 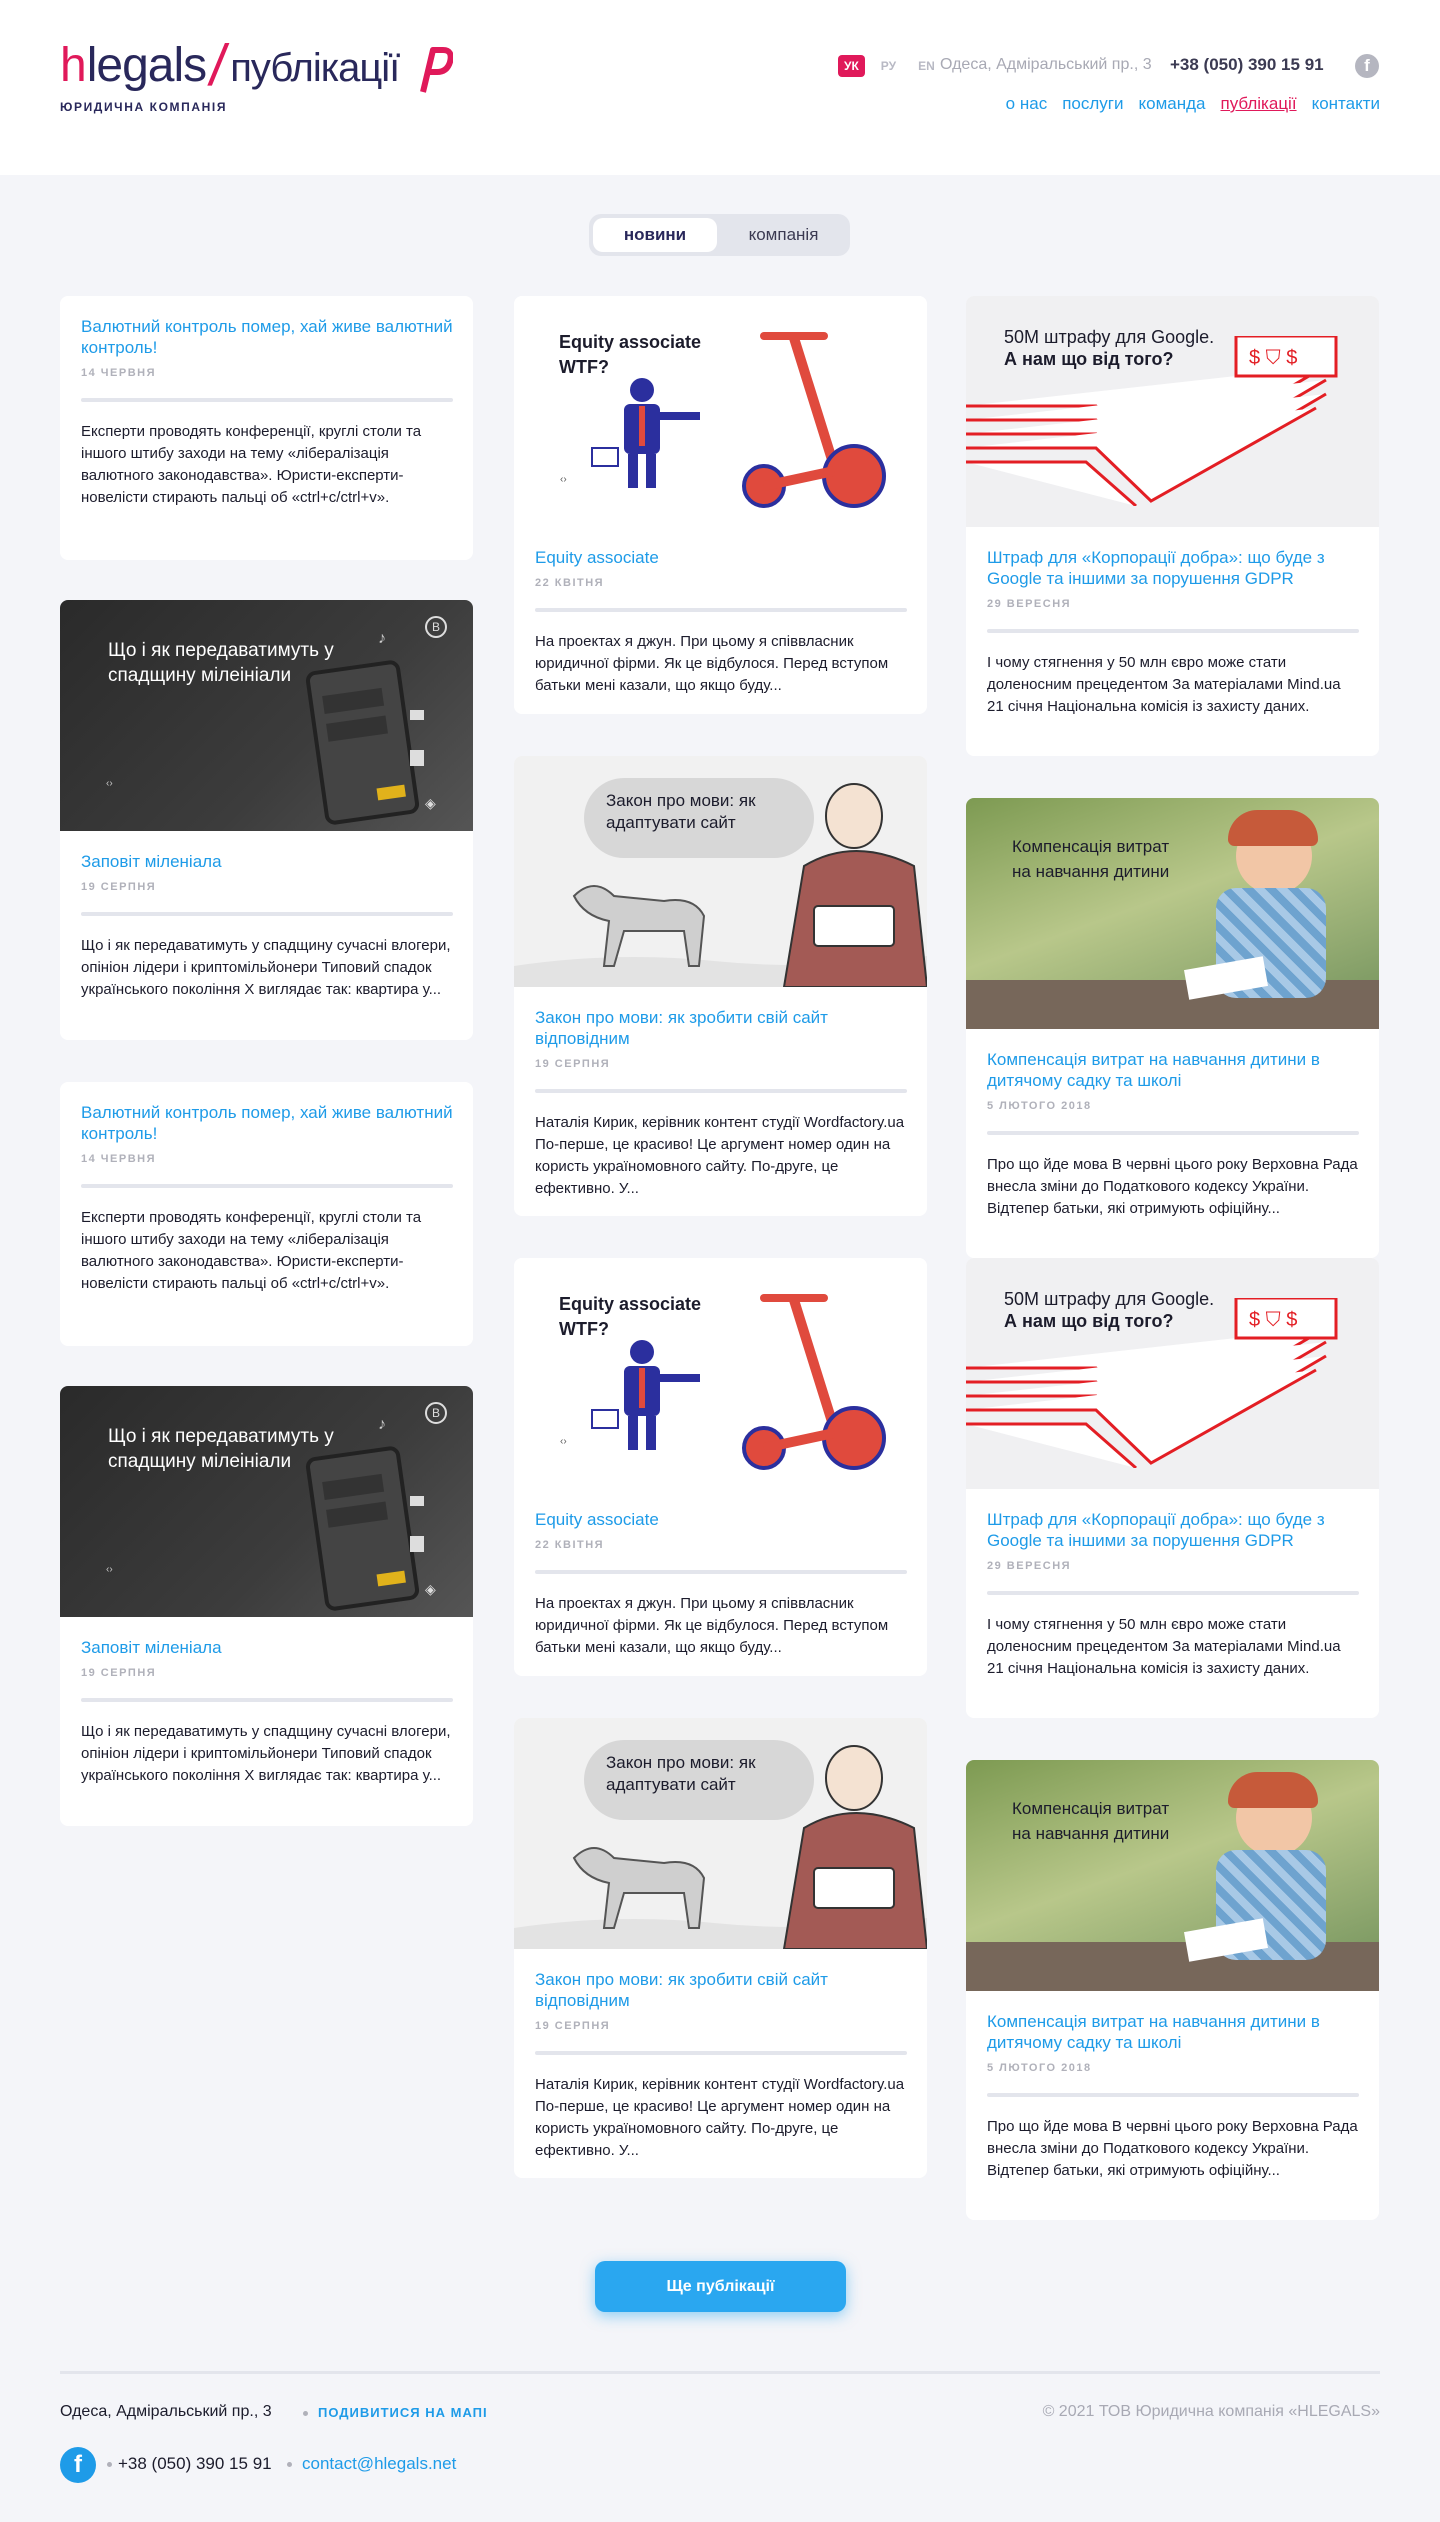 What do you see at coordinates (218, 65) in the screenshot?
I see `logo-slash: /` at bounding box center [218, 65].